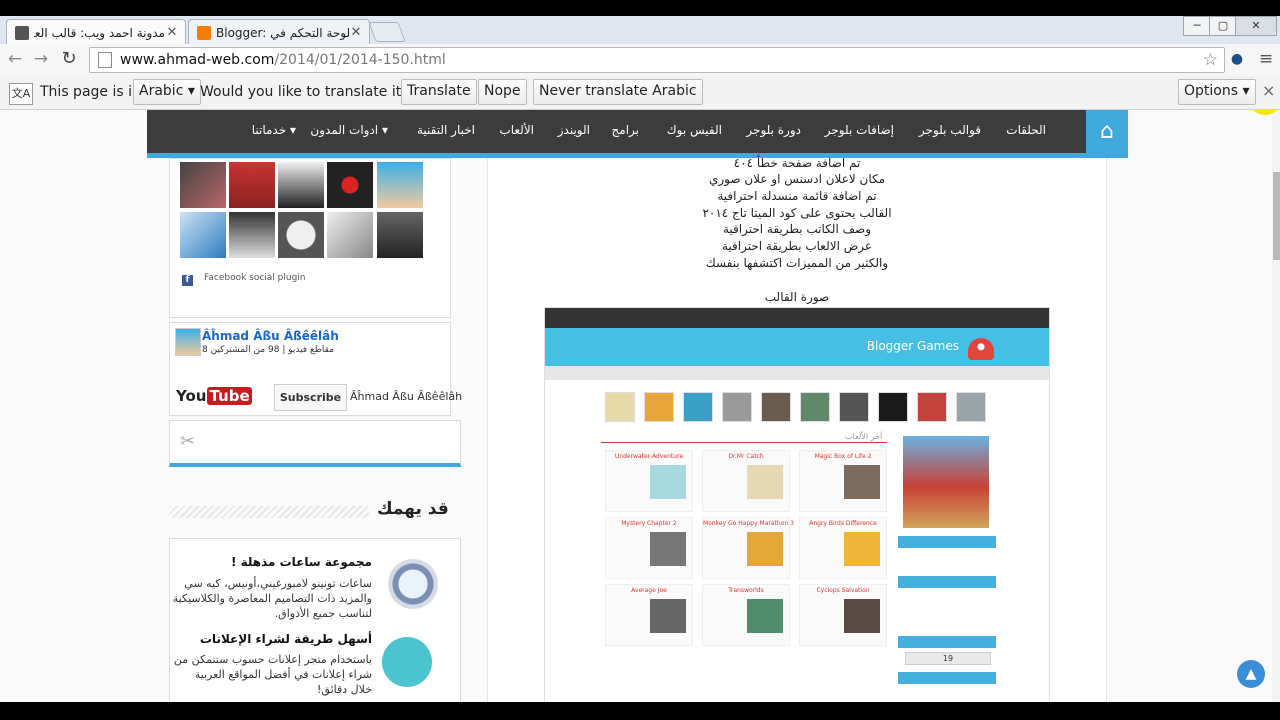 This screenshot has height=720, width=1280. Describe the element at coordinates (191, 91) in the screenshot. I see `chevron-down-icon: ▾` at that location.